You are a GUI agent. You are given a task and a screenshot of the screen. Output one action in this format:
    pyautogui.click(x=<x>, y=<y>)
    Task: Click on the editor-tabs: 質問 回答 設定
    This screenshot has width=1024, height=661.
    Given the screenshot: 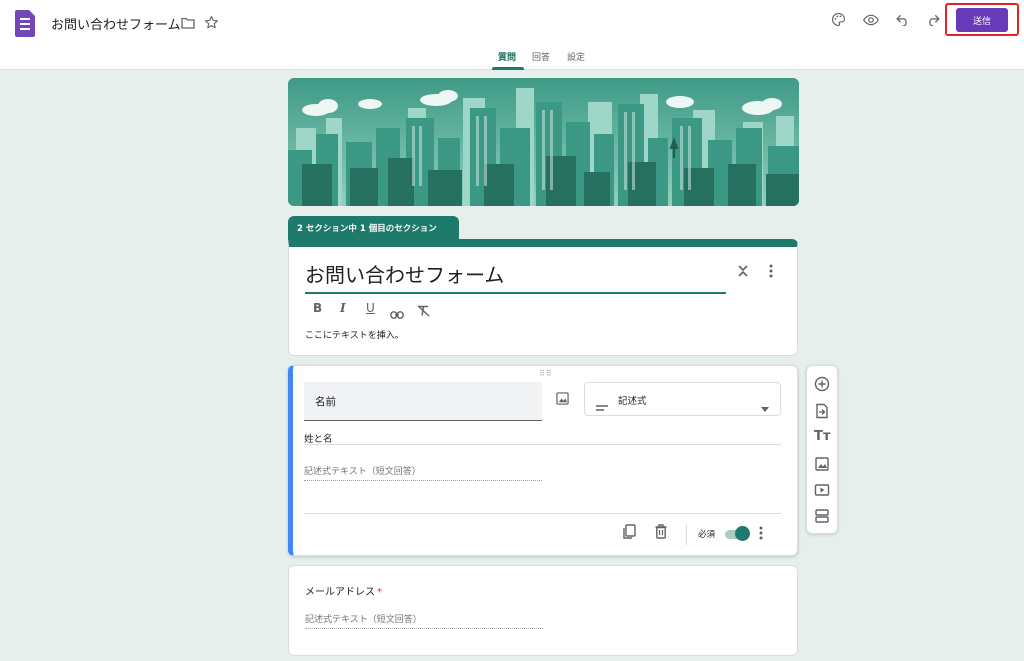 What is the action you would take?
    pyautogui.click(x=512, y=60)
    